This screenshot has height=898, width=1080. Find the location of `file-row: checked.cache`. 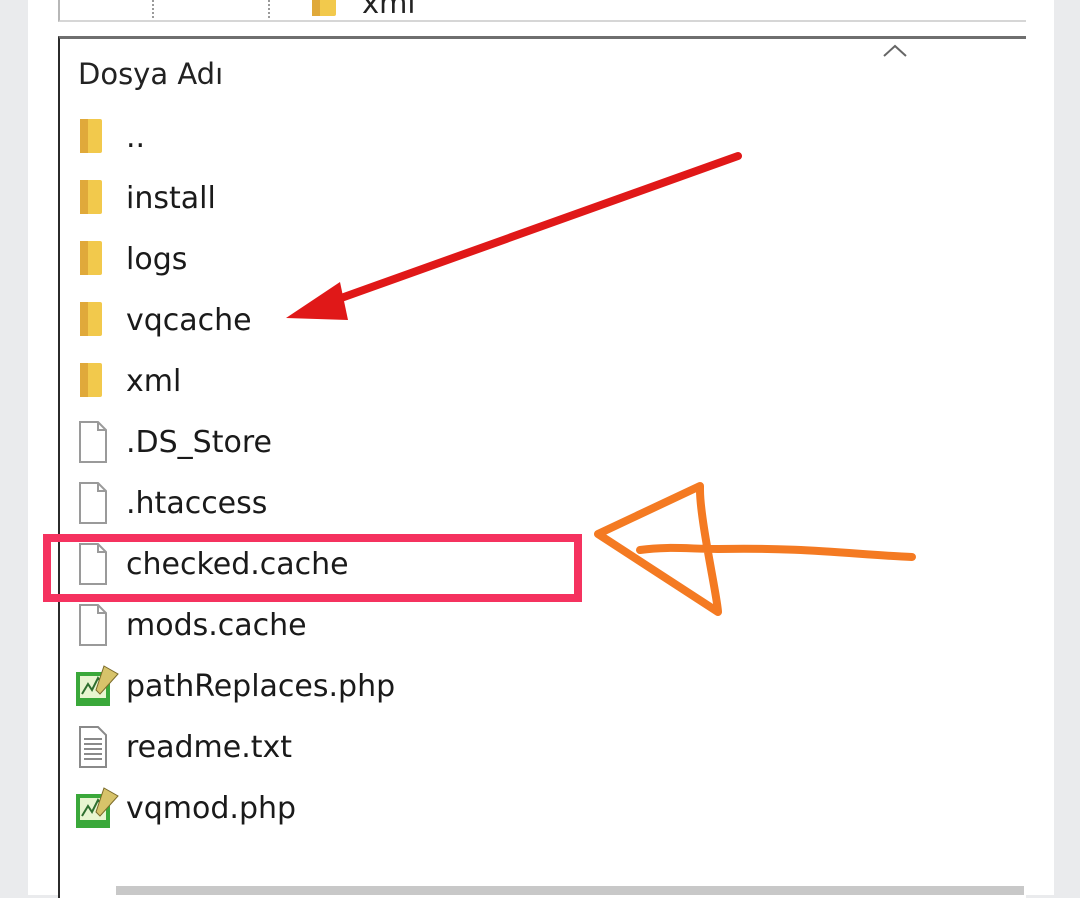

file-row: checked.cache is located at coordinates (540, 566).